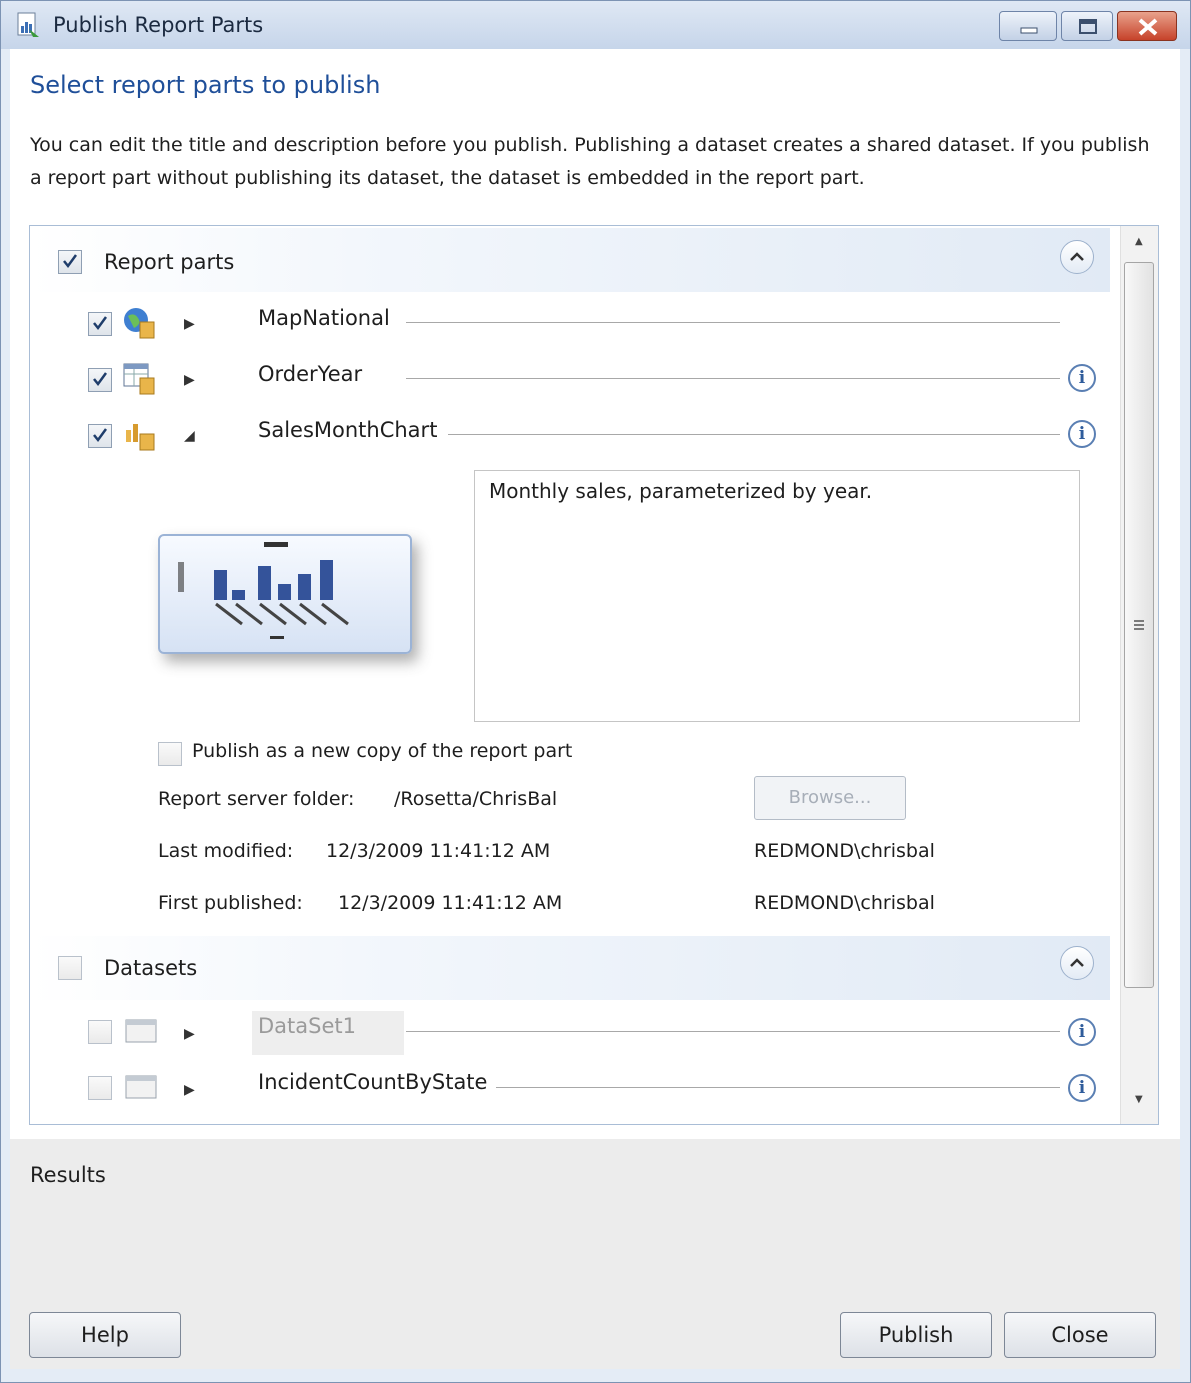 This screenshot has width=1191, height=1383. I want to click on help-button: Help, so click(105, 1335).